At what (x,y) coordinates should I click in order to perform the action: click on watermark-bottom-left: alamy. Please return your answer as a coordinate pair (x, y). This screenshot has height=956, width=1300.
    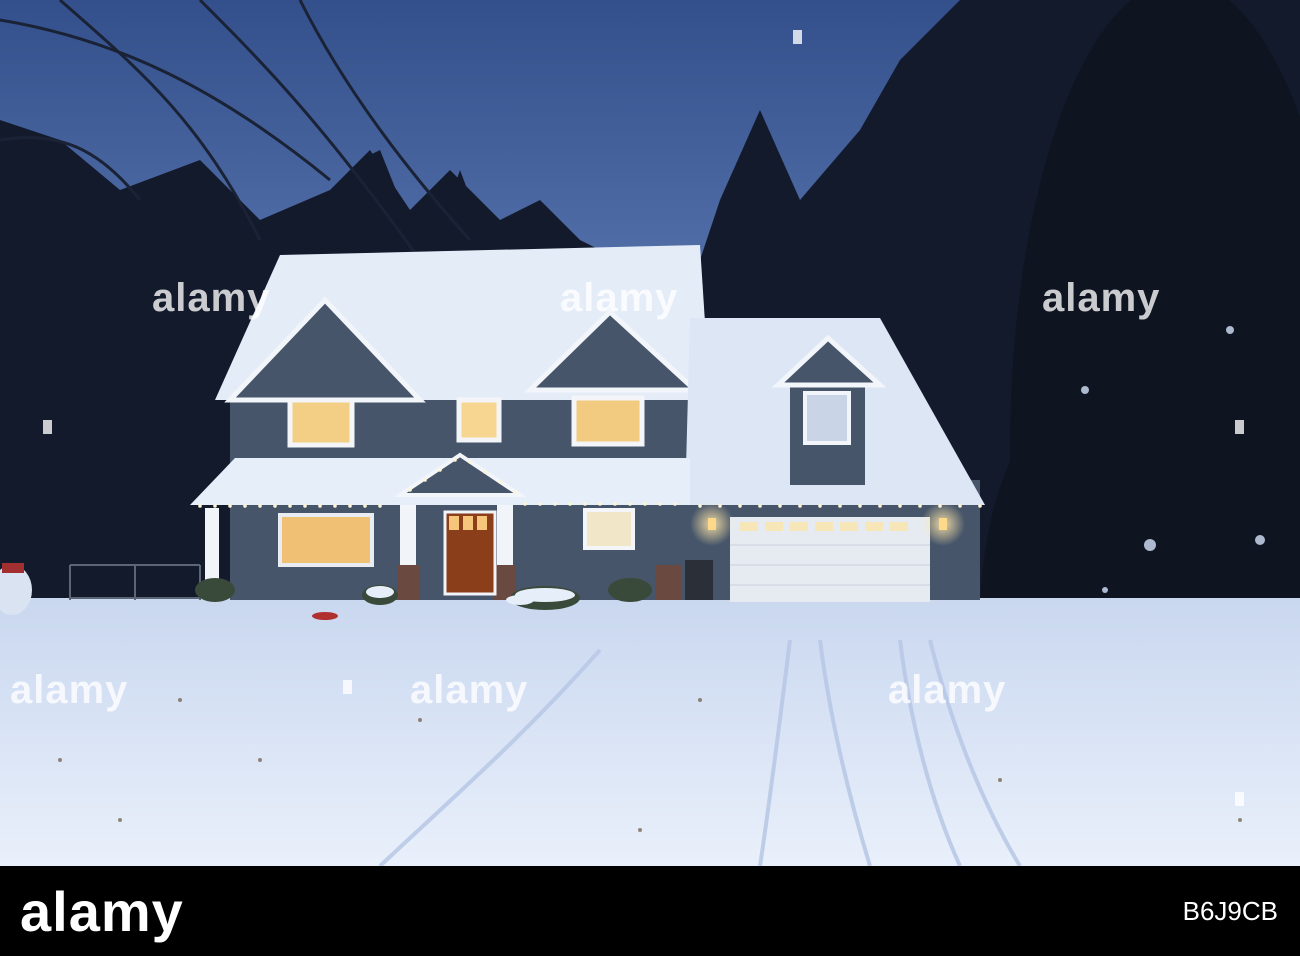
    Looking at the image, I should click on (69, 690).